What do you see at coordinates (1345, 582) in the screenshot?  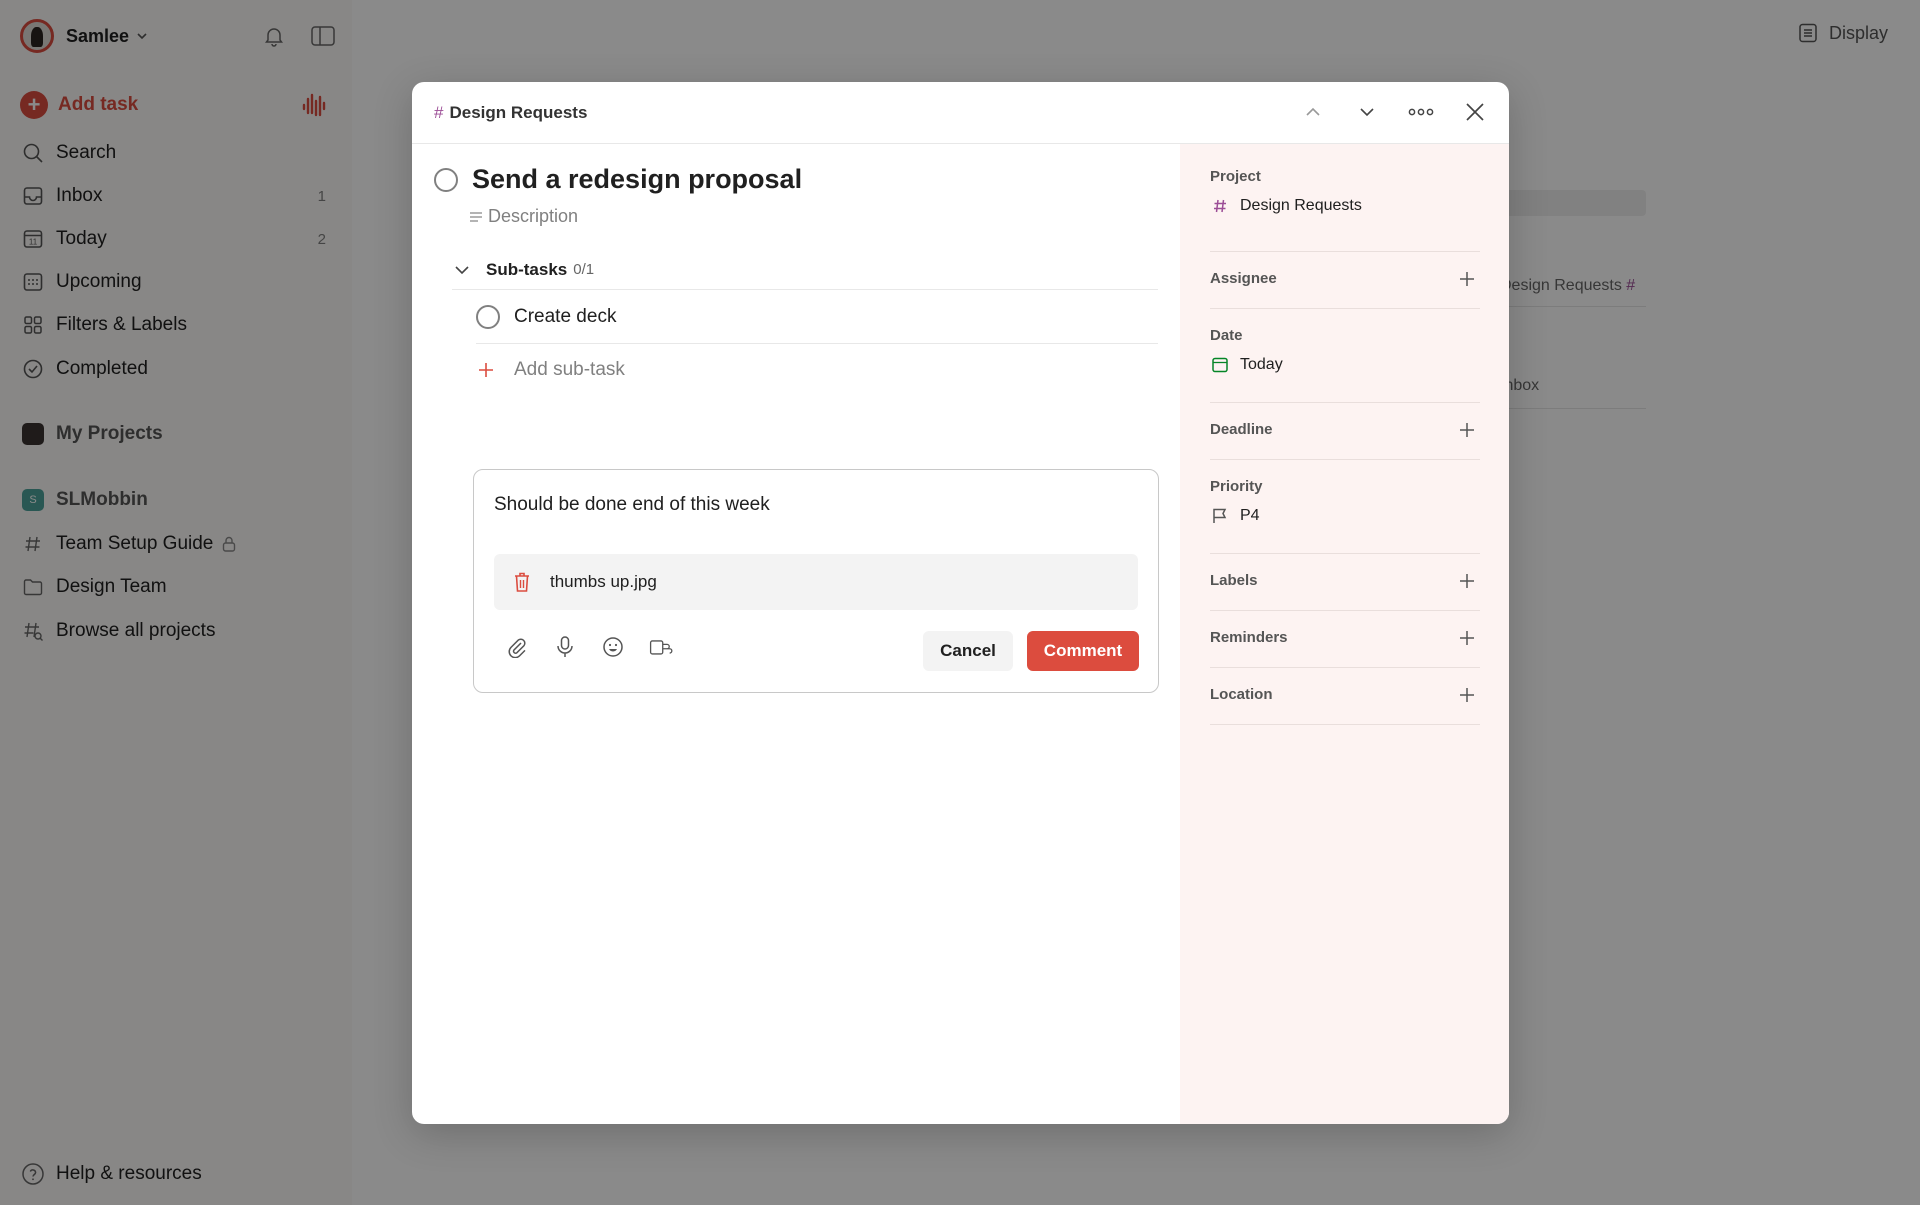 I see `labels-field: Labels` at bounding box center [1345, 582].